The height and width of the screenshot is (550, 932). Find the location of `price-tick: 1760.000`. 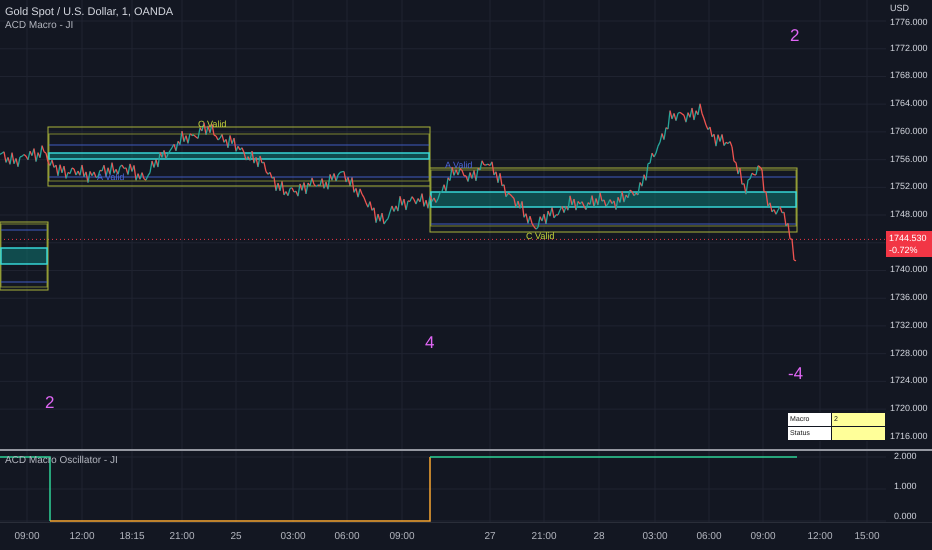

price-tick: 1760.000 is located at coordinates (909, 131).